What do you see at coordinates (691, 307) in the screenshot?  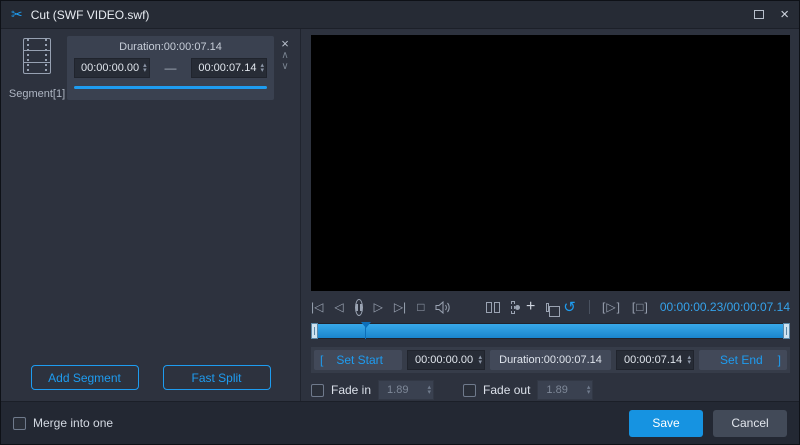 I see `current-time: 00:00:00.23` at bounding box center [691, 307].